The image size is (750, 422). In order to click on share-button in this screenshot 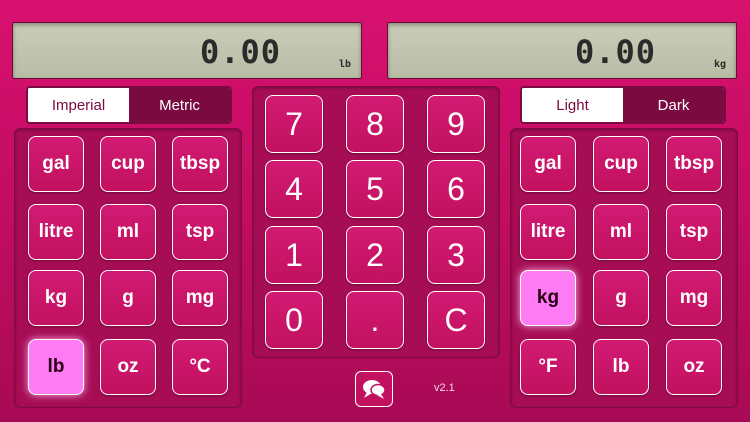, I will do `click(374, 389)`.